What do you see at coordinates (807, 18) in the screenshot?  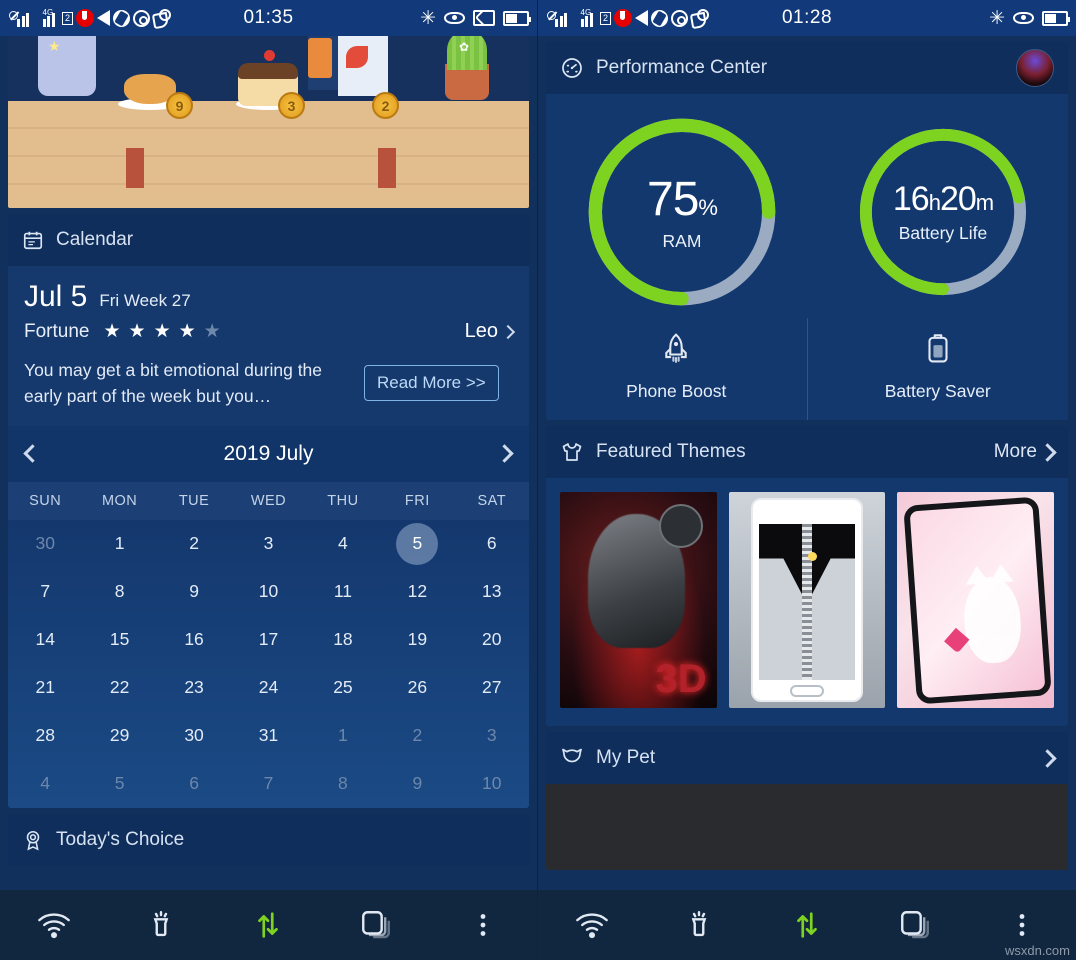 I see `status-bar-right: 4G 2 01:28 ✳` at bounding box center [807, 18].